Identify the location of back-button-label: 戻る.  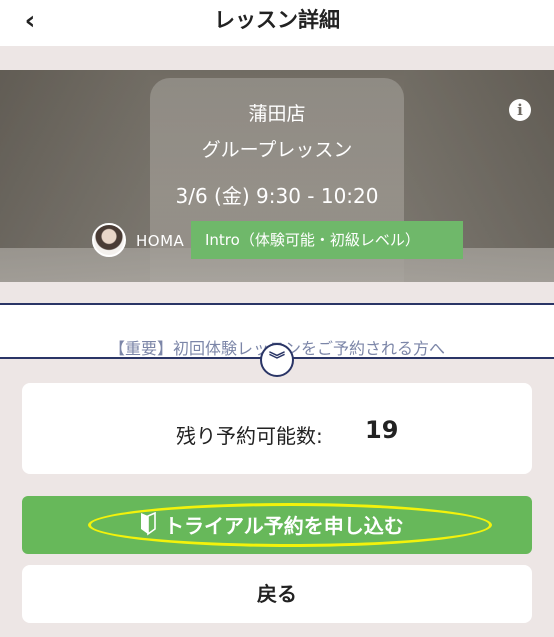
(277, 594).